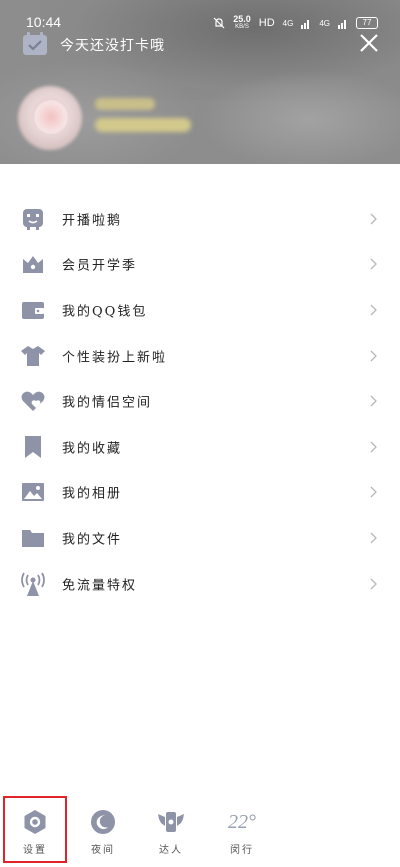 This screenshot has height=867, width=400. What do you see at coordinates (369, 43) in the screenshot?
I see `close-icon` at bounding box center [369, 43].